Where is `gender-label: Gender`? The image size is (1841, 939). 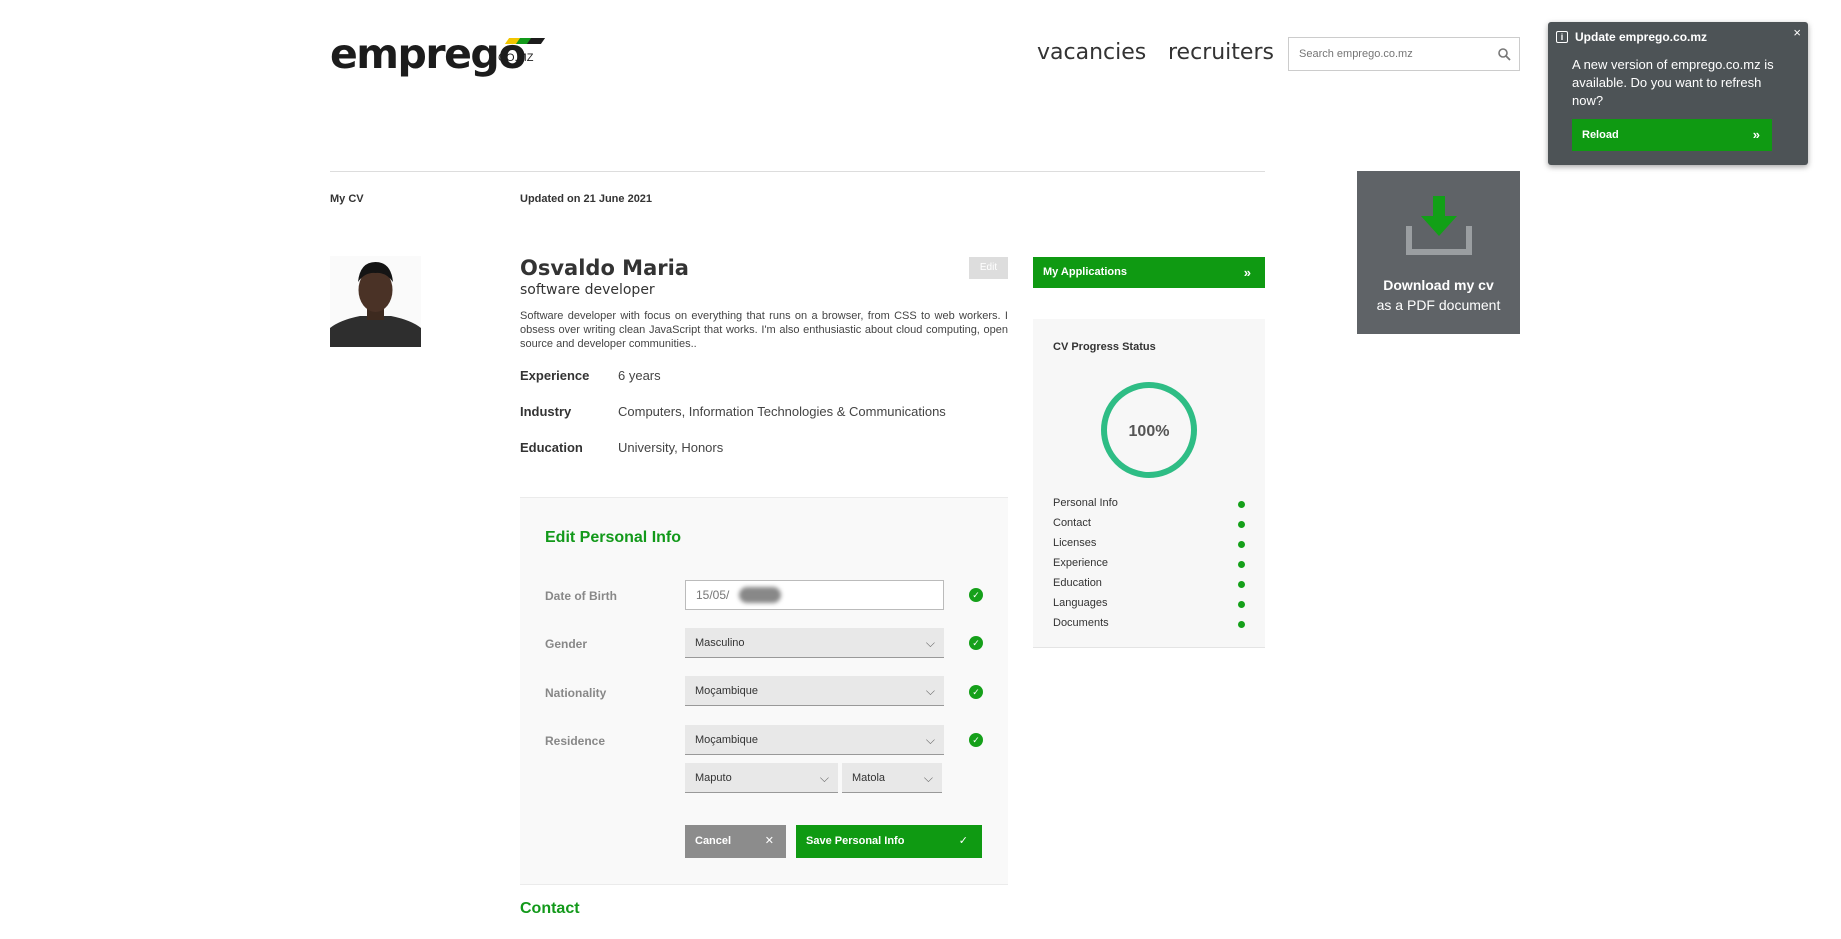 gender-label: Gender is located at coordinates (566, 644).